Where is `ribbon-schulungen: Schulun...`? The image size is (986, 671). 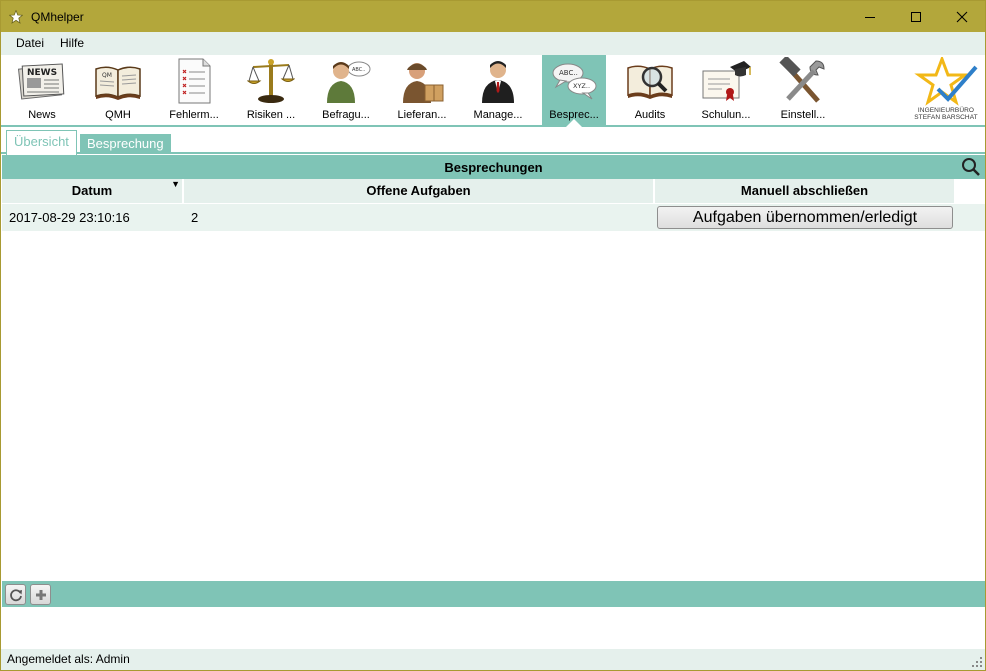
ribbon-schulungen: Schulun... is located at coordinates (726, 91).